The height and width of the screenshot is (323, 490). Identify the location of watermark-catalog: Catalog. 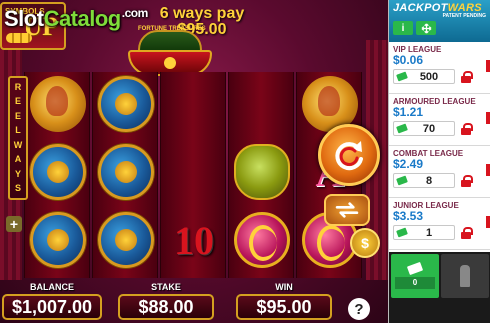
(82, 18).